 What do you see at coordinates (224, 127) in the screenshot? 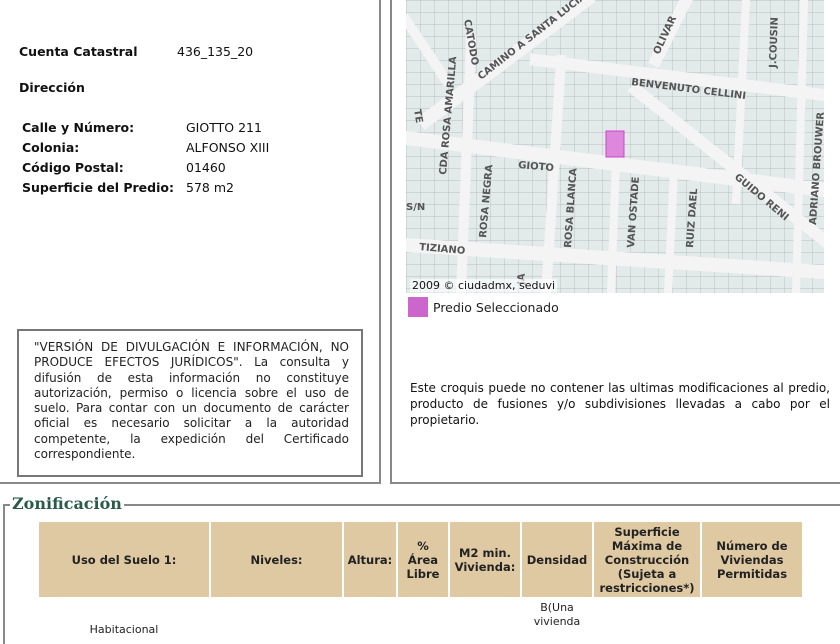
I see `field-value: GIOTTO 211` at bounding box center [224, 127].